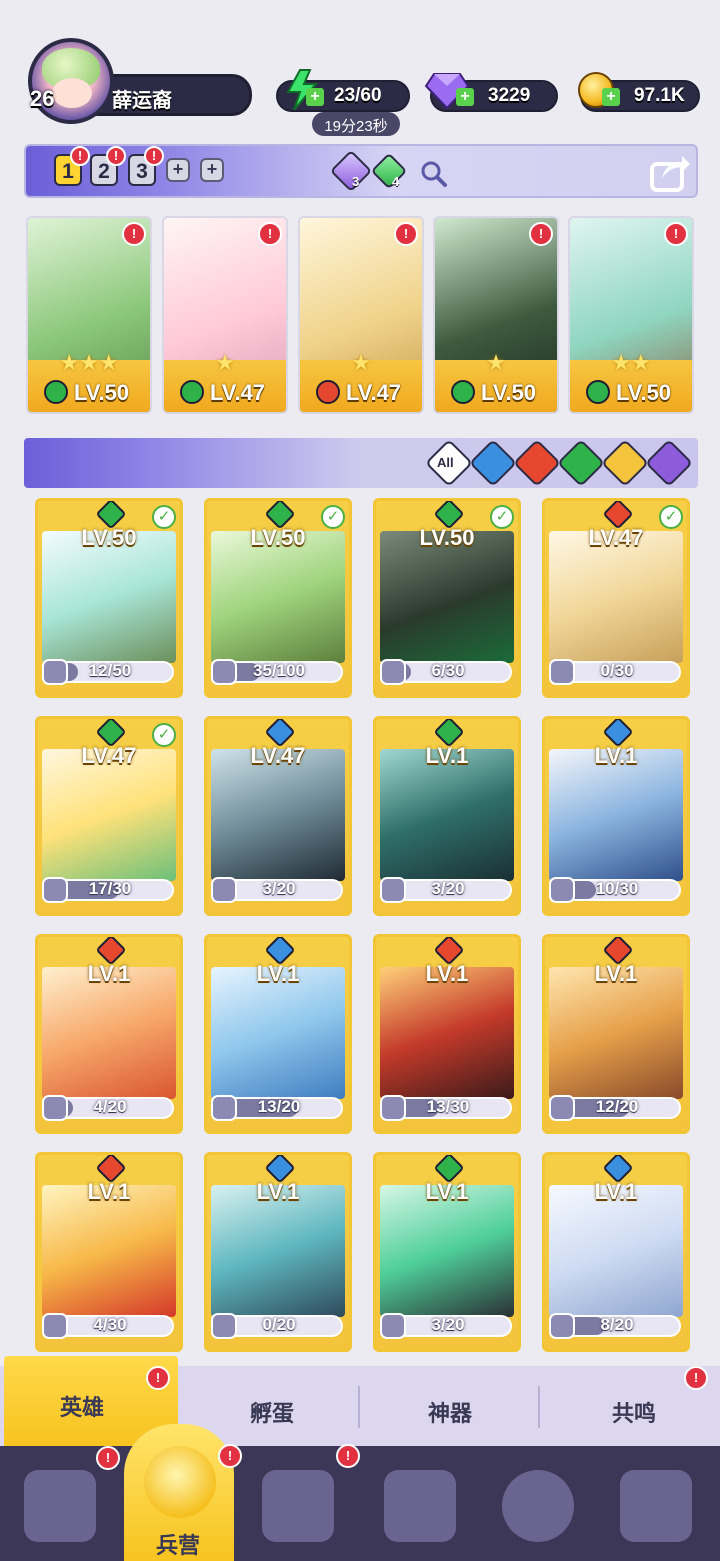 This screenshot has width=720, height=1561. I want to click on add-gold-icon: +, so click(611, 97).